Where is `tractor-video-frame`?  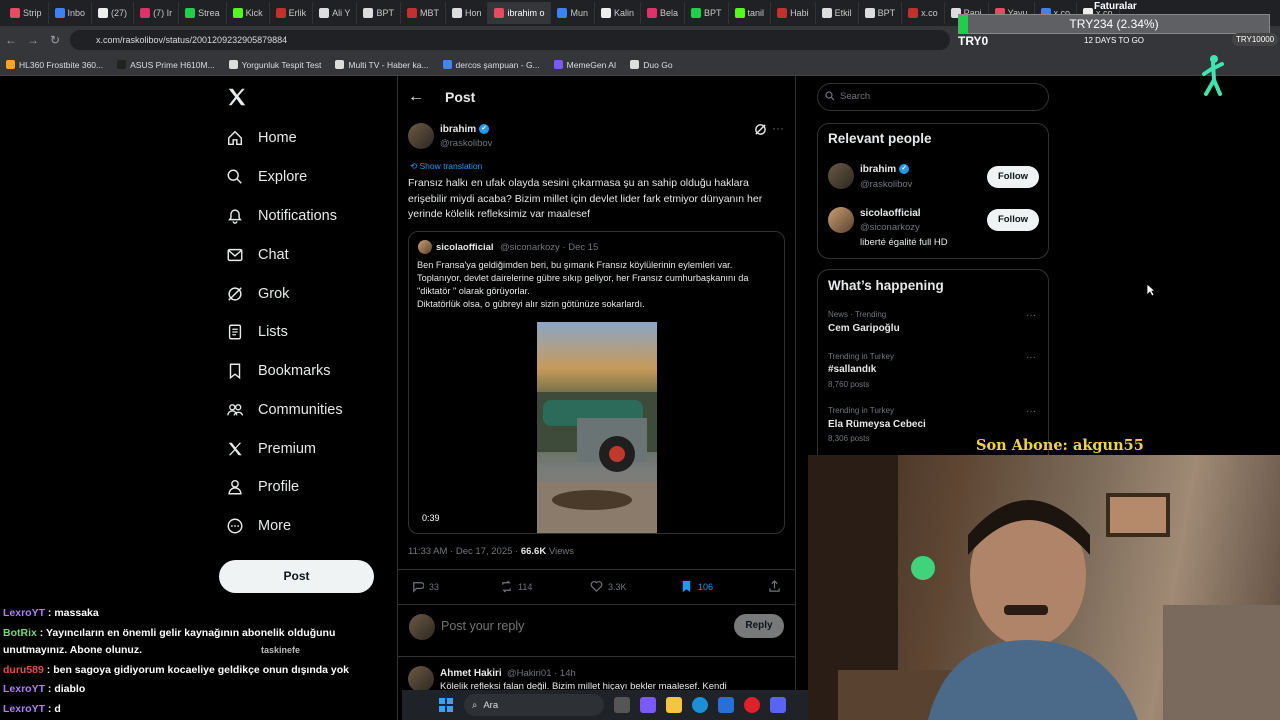 tractor-video-frame is located at coordinates (597, 462).